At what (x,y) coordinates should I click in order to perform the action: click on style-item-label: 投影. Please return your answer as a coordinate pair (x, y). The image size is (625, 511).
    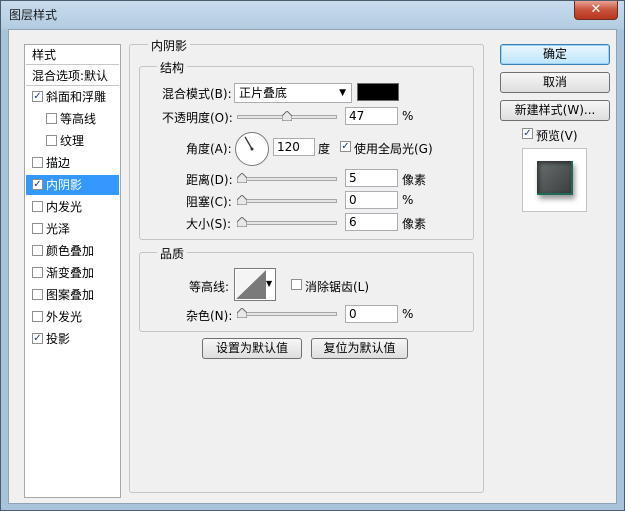
    Looking at the image, I should click on (58, 339).